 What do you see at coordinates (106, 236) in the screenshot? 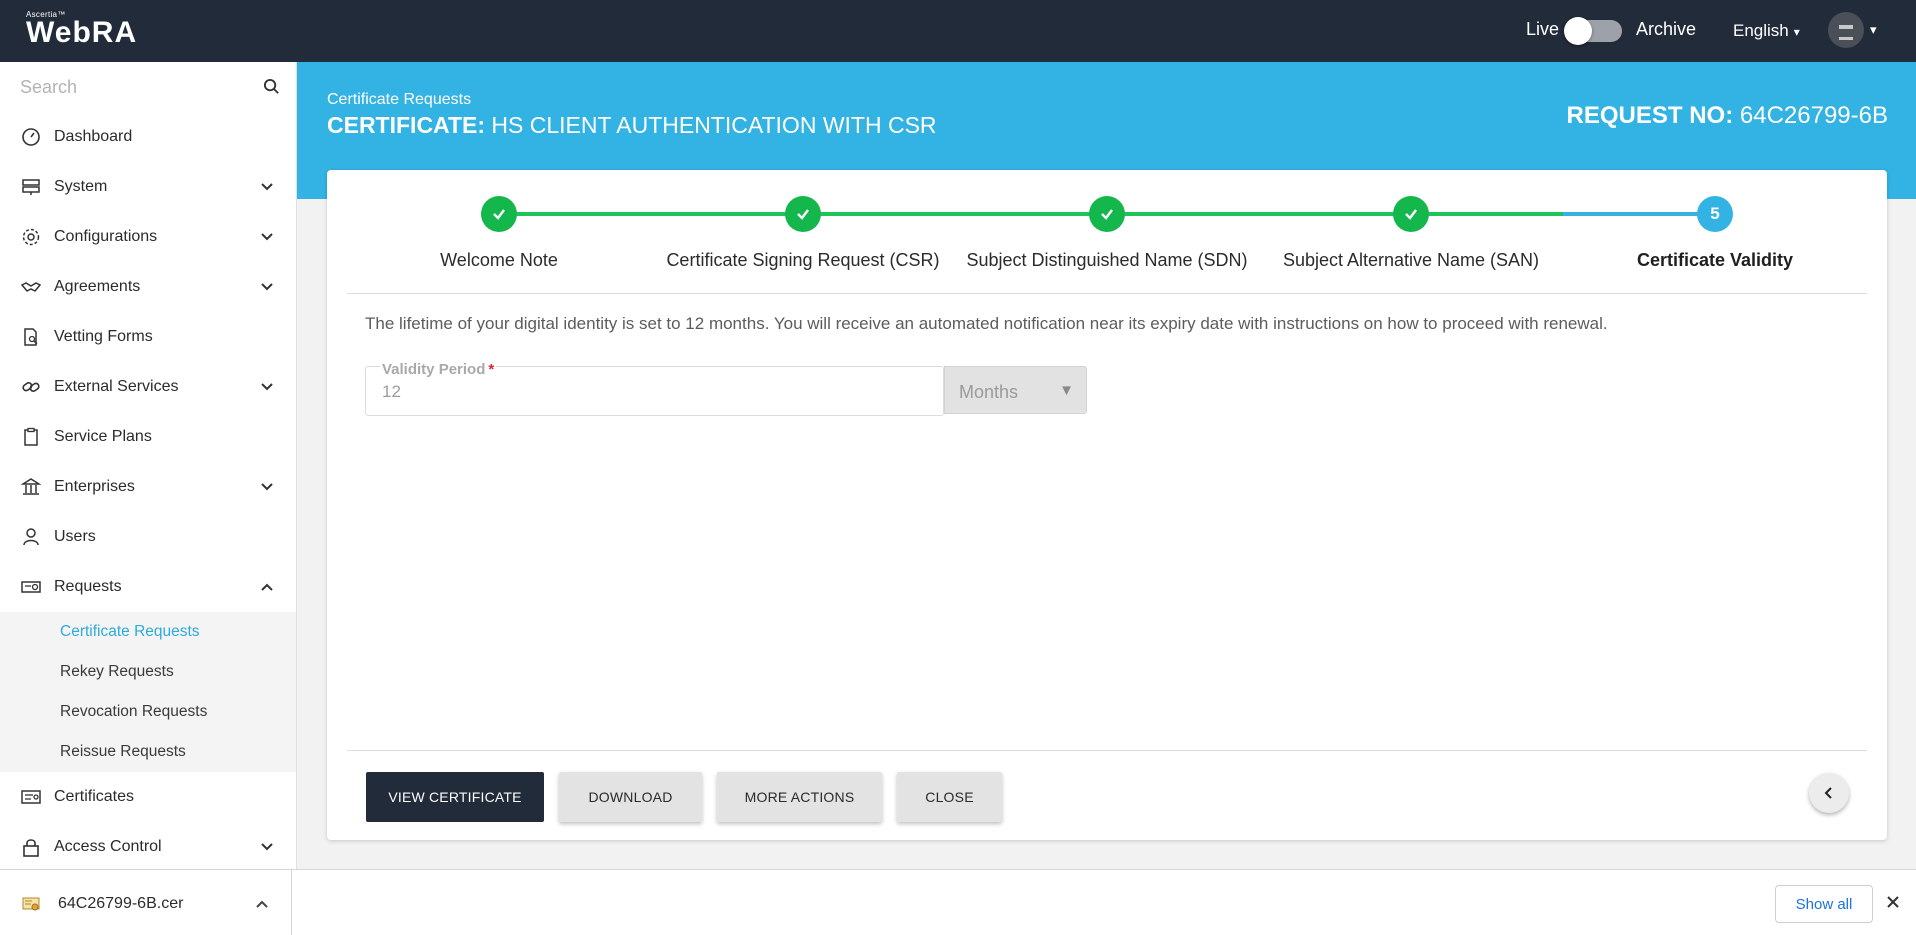
I see `sidebar-item-label: Configurations` at bounding box center [106, 236].